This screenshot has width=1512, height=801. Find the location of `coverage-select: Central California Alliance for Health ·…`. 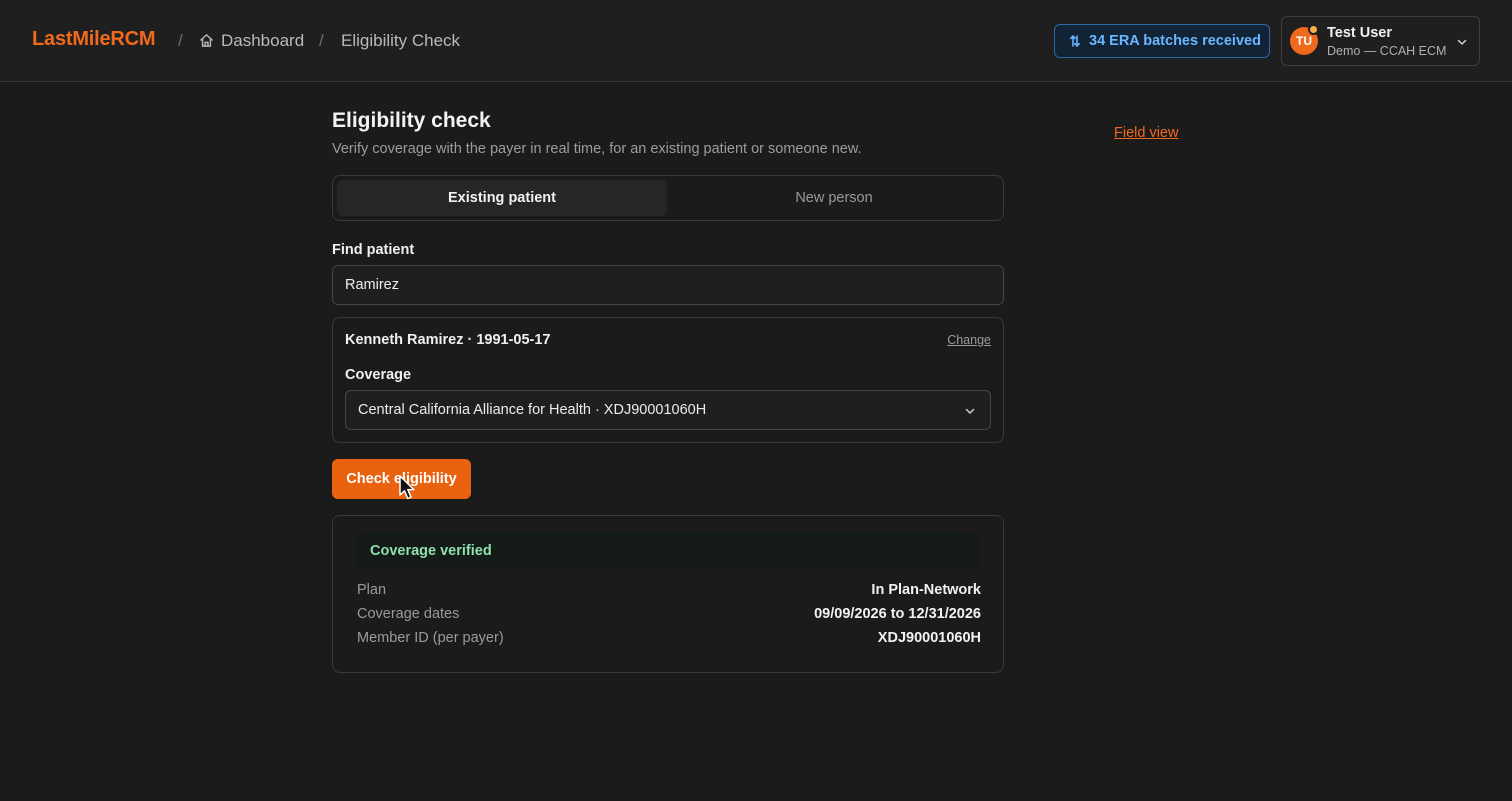

coverage-select: Central California Alliance for Health ·… is located at coordinates (668, 410).